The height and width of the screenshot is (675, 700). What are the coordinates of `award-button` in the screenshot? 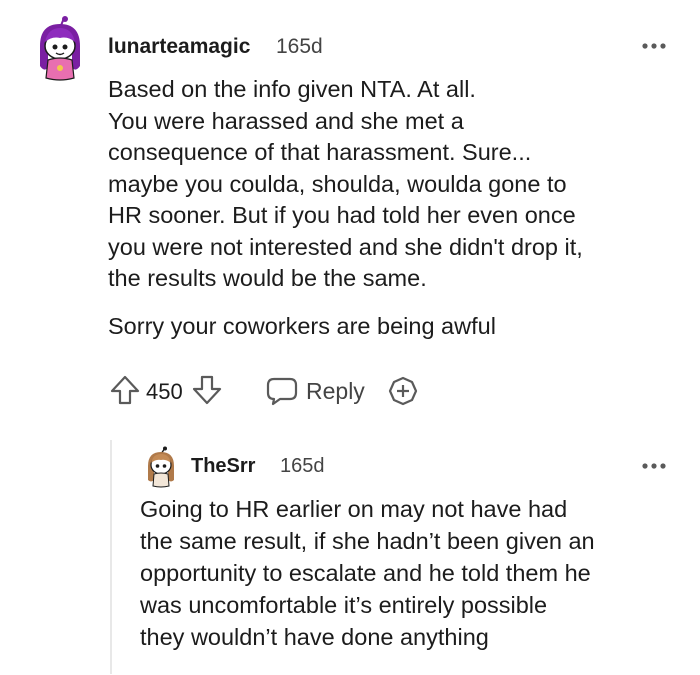 It's located at (403, 391).